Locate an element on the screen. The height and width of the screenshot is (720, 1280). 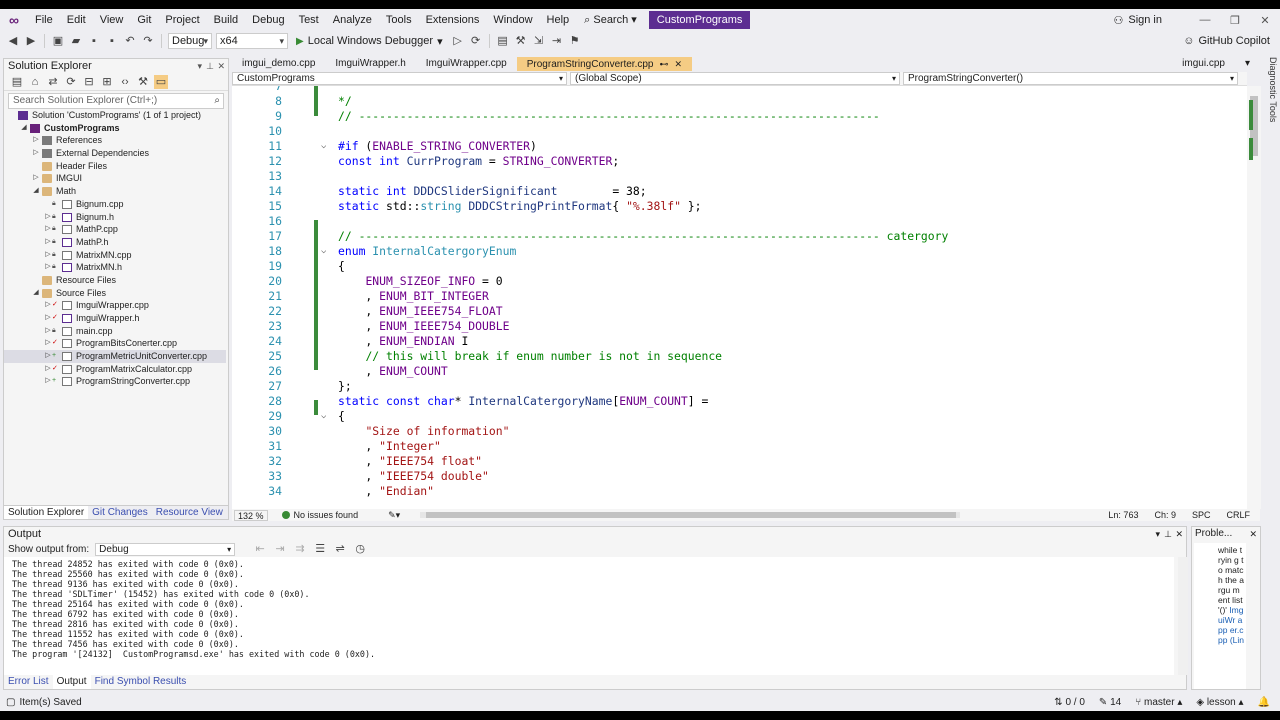
code-line: 19 { is located at coordinates (739, 266).